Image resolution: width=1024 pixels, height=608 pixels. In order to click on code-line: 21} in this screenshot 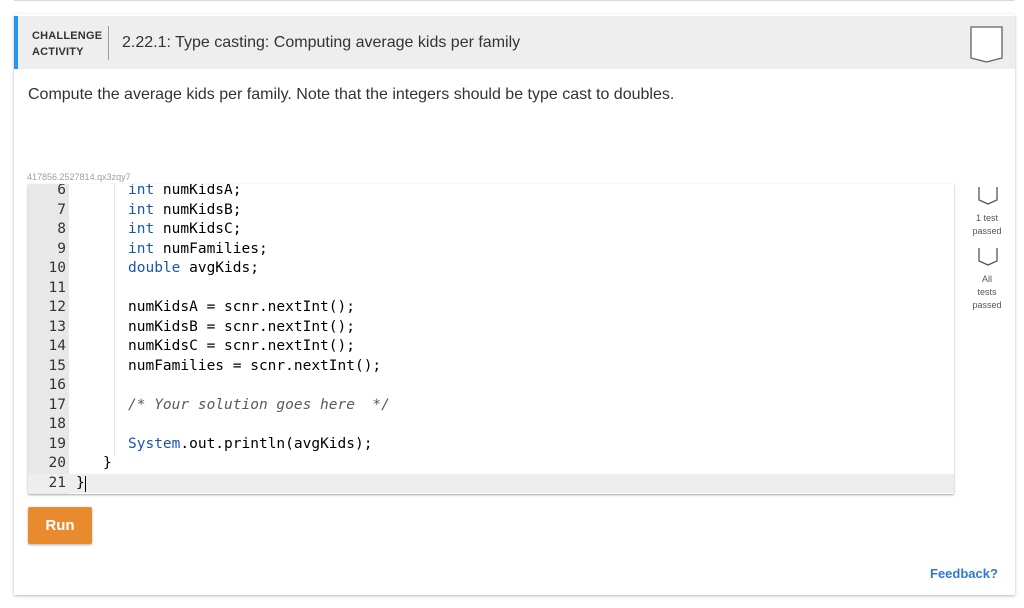, I will do `click(491, 483)`.